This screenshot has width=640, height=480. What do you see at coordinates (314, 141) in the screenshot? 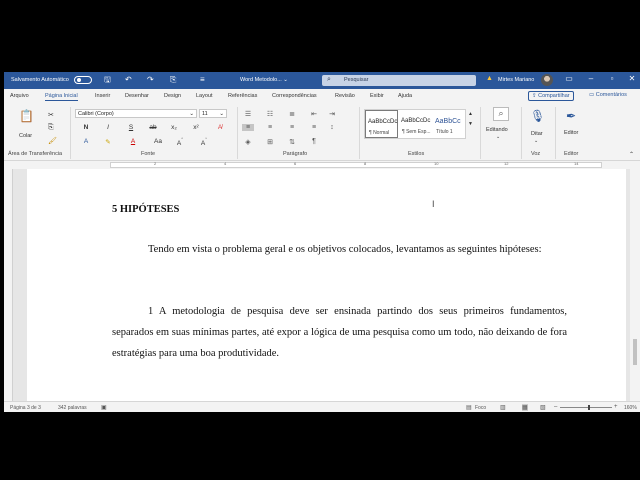
I see `pilcrow-icon: ¶` at bounding box center [314, 141].